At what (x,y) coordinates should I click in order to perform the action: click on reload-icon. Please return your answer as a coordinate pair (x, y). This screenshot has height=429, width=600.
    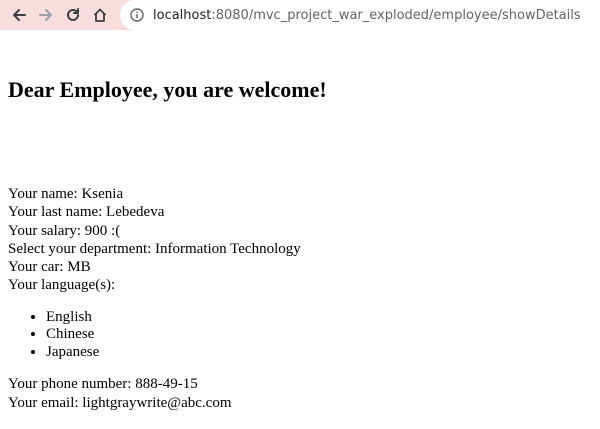
    Looking at the image, I should click on (73, 14).